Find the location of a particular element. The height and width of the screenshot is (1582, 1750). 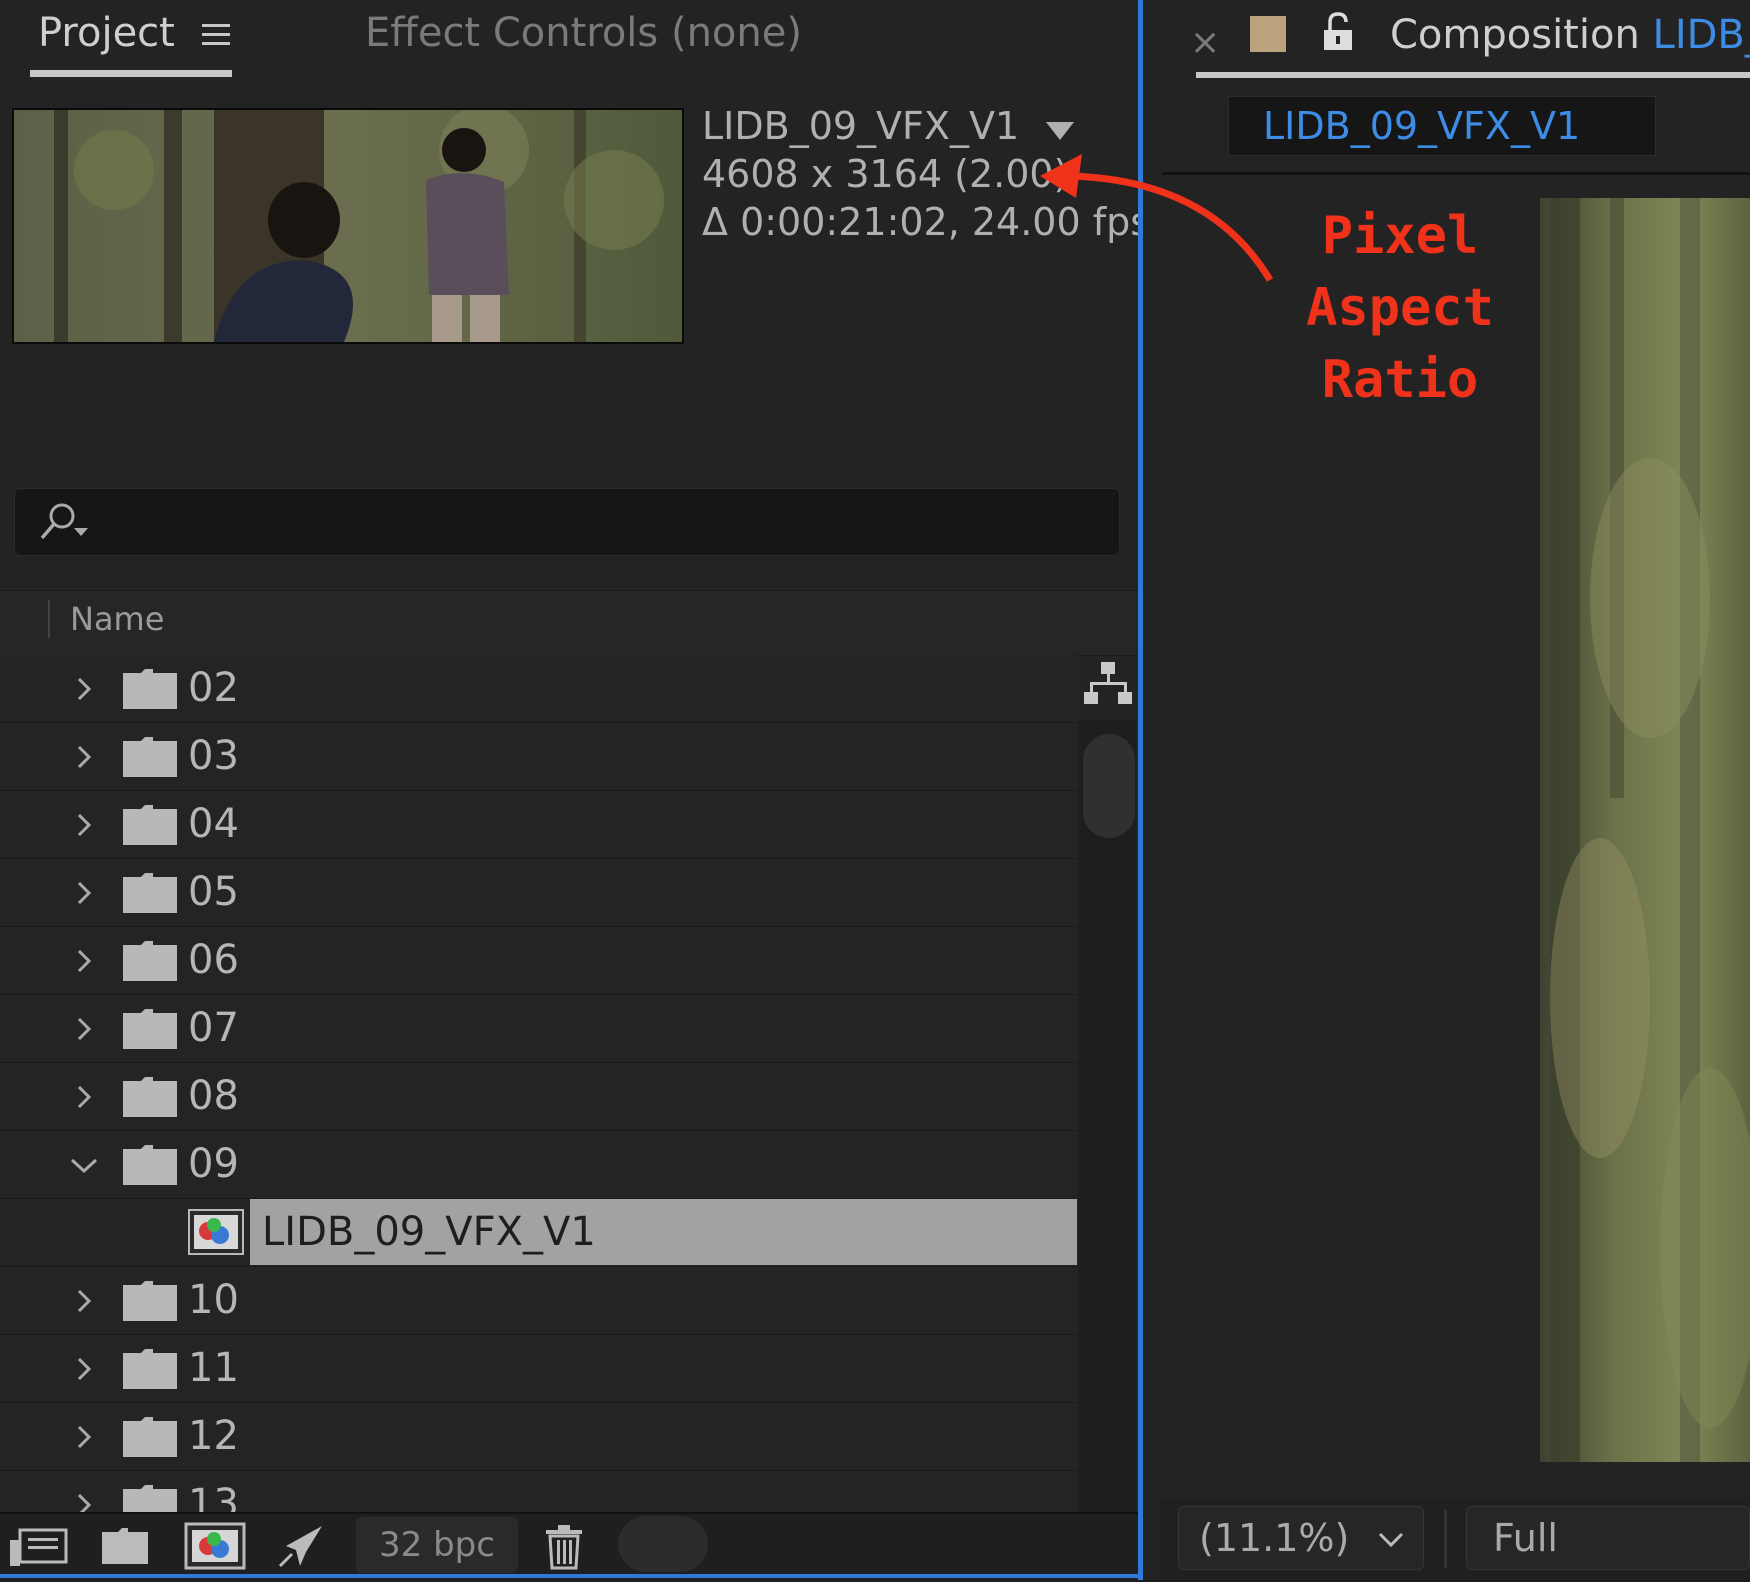

list-item-label: 02 is located at coordinates (213, 688).